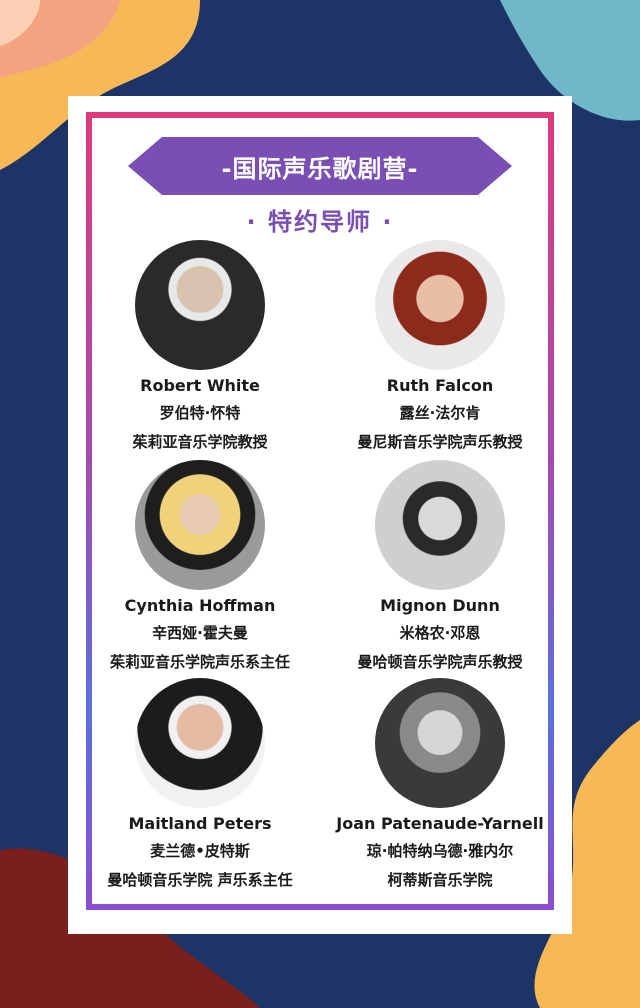 The width and height of the screenshot is (640, 1008). I want to click on mentor-card: Cynthia Hoffman 辛西娅·霍夫曼 茱莉亚音乐学院声乐系主任, so click(200, 566).